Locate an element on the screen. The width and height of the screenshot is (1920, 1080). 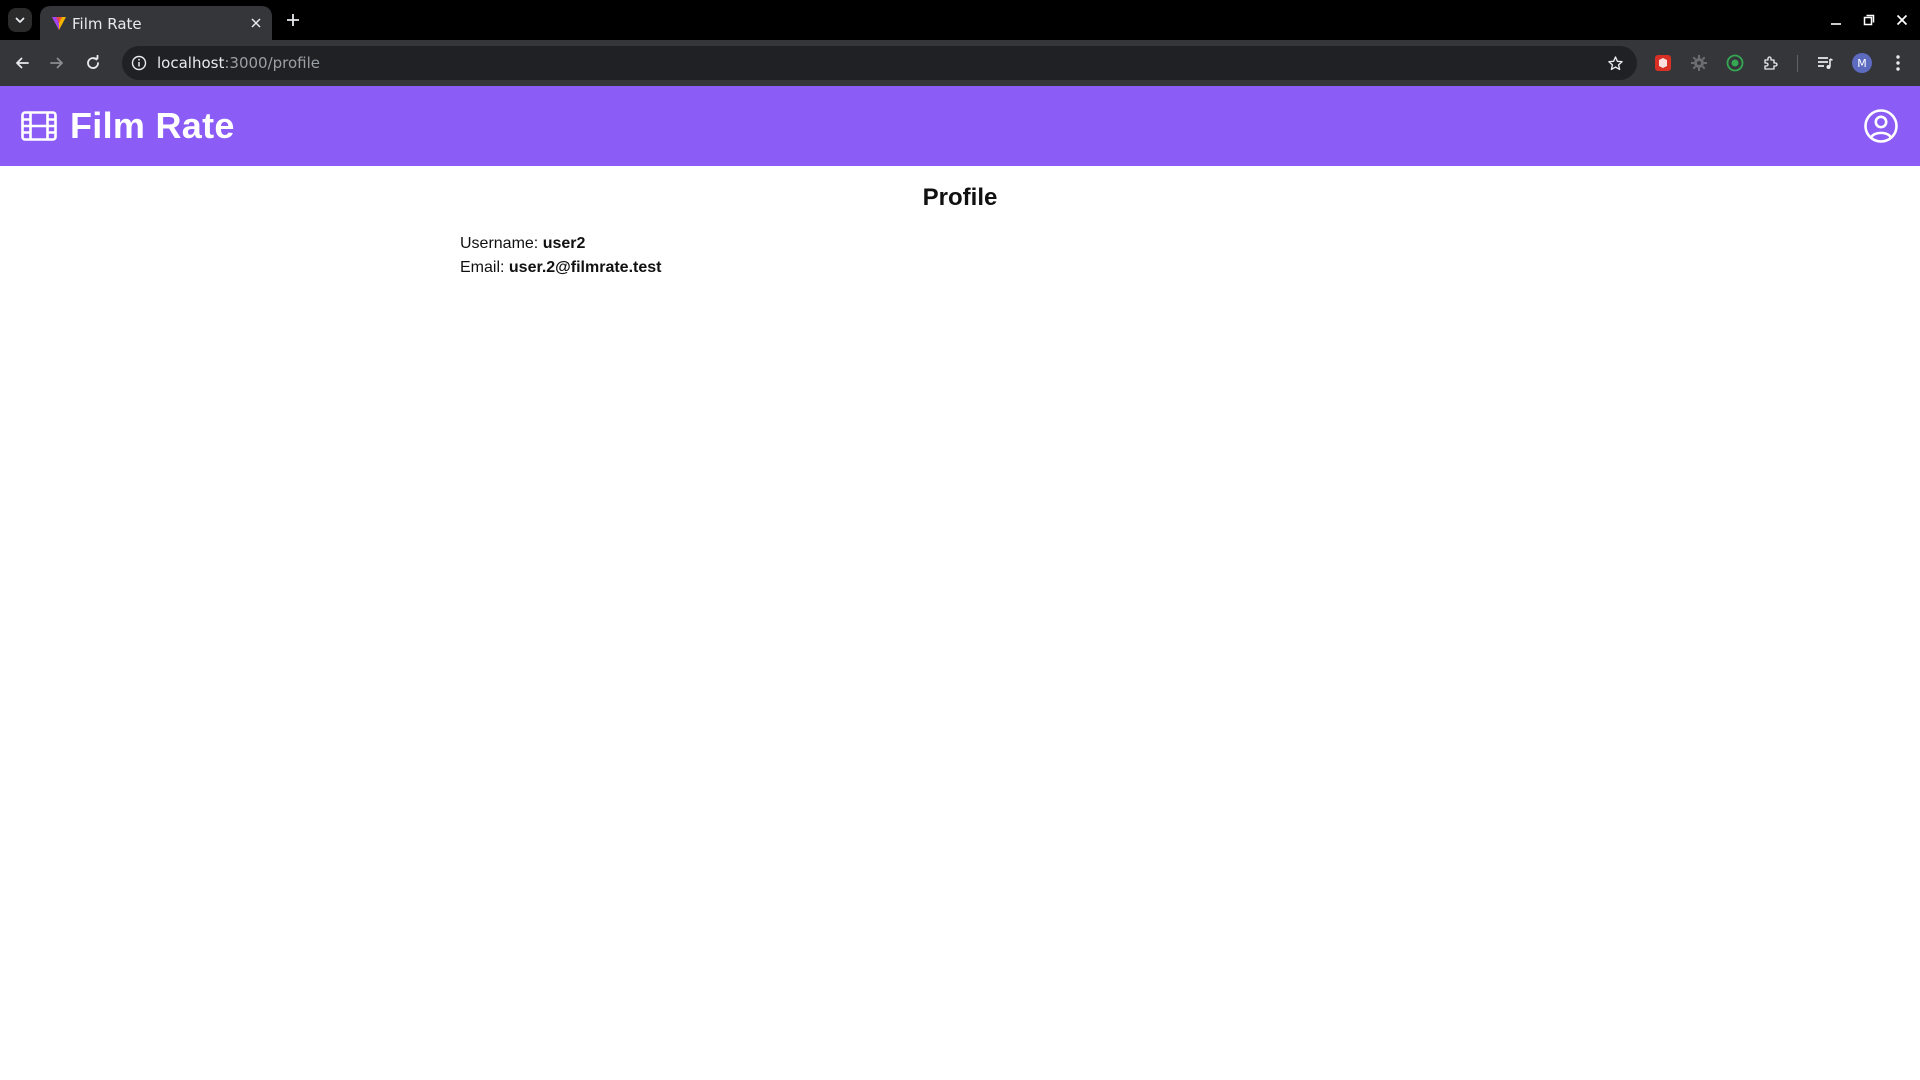
email-row: Email: user.2@filmrate.test is located at coordinates (560, 268).